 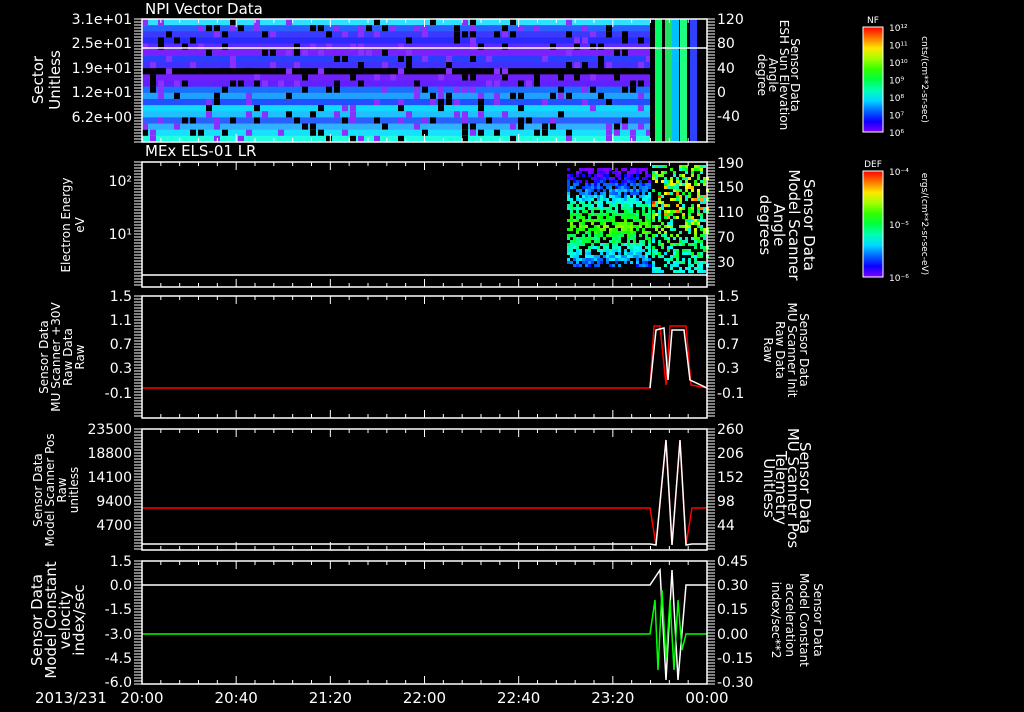 I want to click on y-tick-label-left: -1.5, so click(x=118, y=610).